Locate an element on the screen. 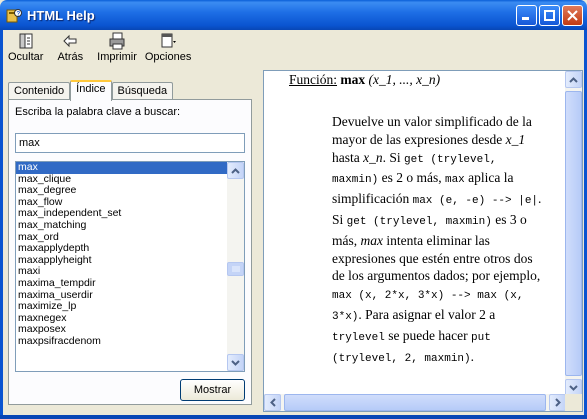  keyword-input is located at coordinates (130, 143).